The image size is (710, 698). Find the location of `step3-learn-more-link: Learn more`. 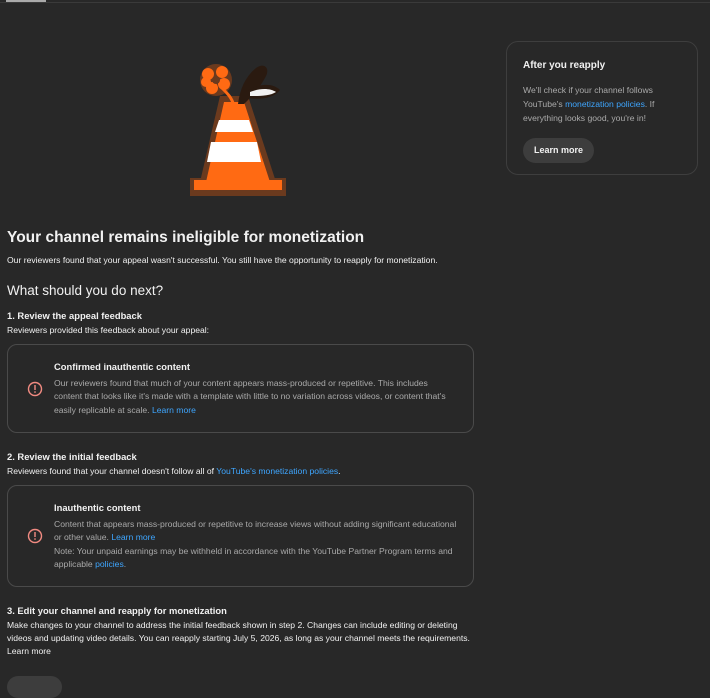

step3-learn-more-link: Learn more is located at coordinates (242, 651).